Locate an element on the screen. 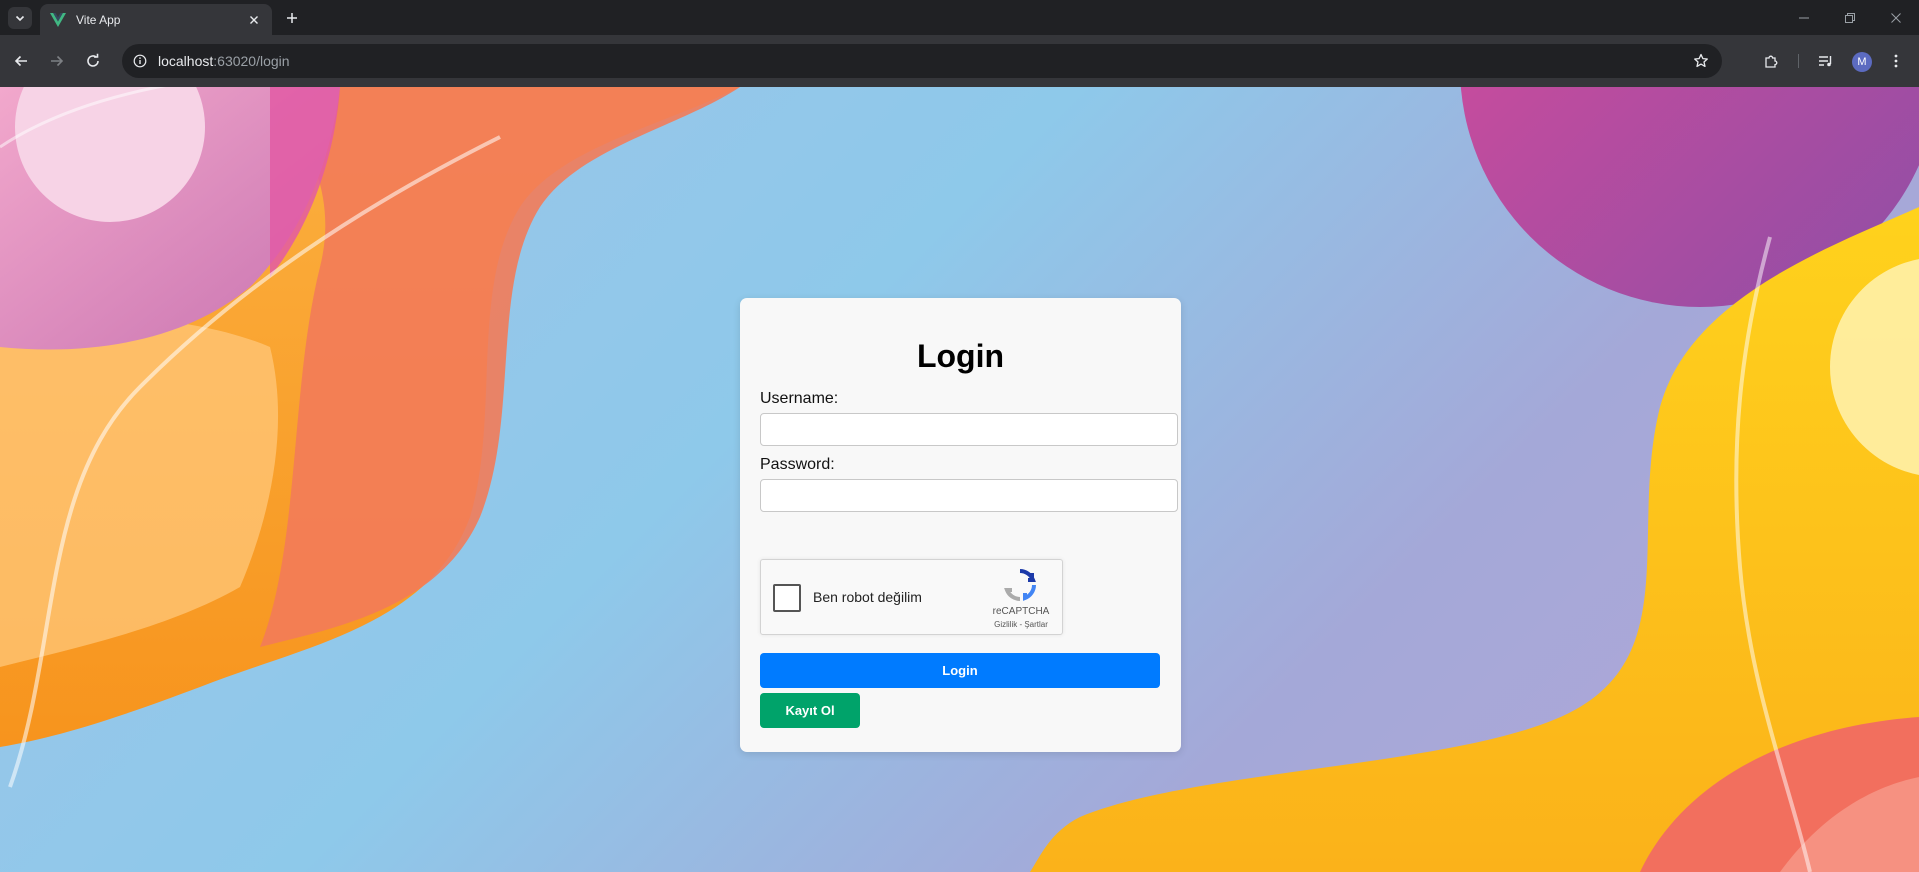 This screenshot has width=1919, height=872. site-info-button is located at coordinates (140, 61).